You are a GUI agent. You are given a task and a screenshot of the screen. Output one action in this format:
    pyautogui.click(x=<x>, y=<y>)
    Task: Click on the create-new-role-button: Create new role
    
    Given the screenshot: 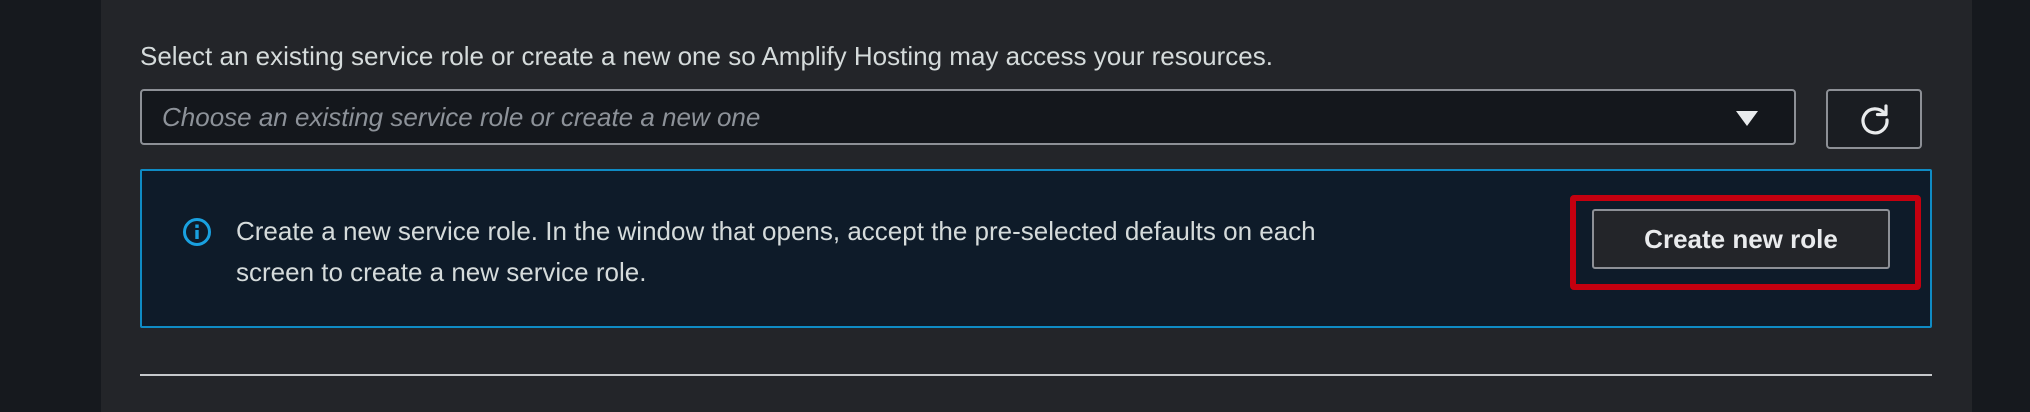 What is the action you would take?
    pyautogui.click(x=1741, y=239)
    